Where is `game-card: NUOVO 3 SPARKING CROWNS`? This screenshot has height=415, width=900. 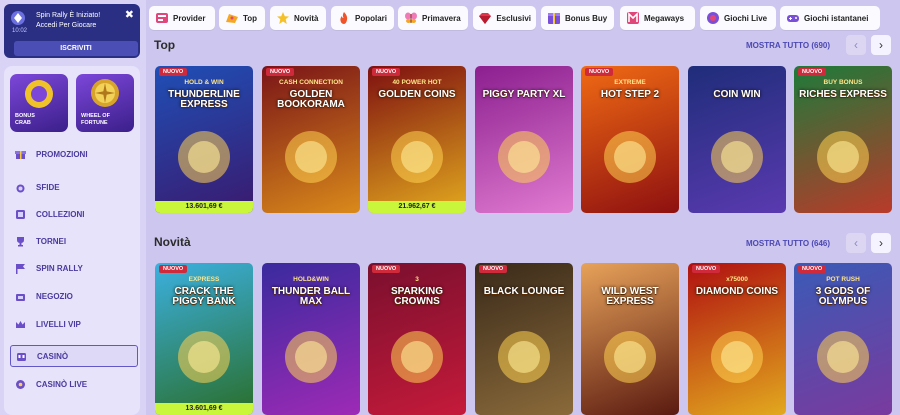 game-card: NUOVO 3 SPARKING CROWNS is located at coordinates (417, 339).